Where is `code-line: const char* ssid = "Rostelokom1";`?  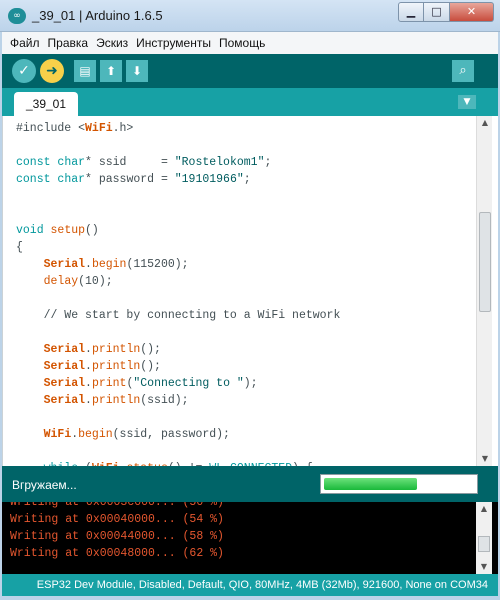 code-line: const char* ssid = "Rostelokom1"; is located at coordinates (144, 162).